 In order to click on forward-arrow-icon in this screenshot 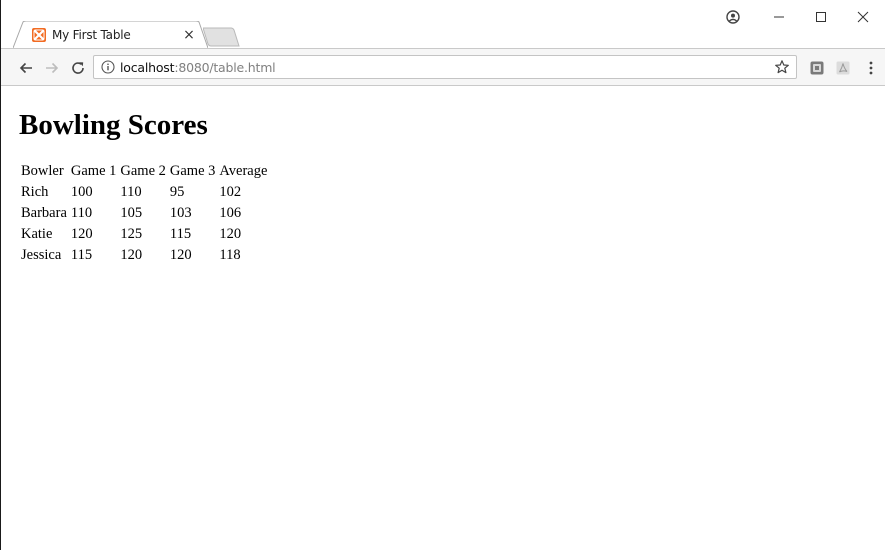, I will do `click(52, 68)`.